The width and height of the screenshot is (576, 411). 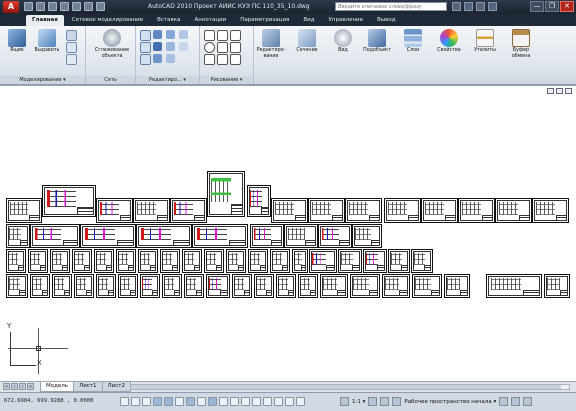 What do you see at coordinates (308, 20) in the screenshot?
I see `tab-view: Вид` at bounding box center [308, 20].